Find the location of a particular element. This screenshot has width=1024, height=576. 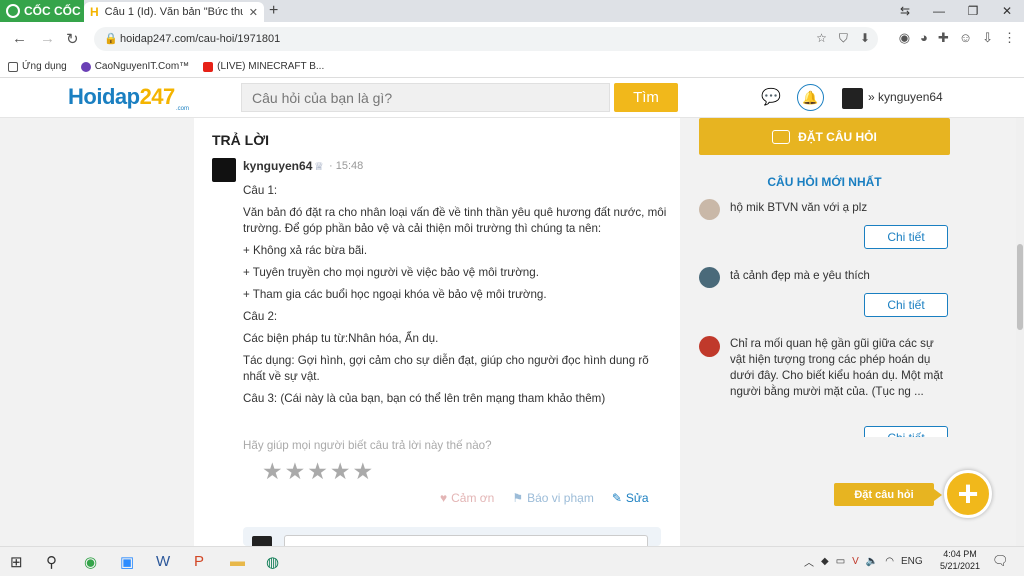

extension-icon: ◉ is located at coordinates (904, 38).